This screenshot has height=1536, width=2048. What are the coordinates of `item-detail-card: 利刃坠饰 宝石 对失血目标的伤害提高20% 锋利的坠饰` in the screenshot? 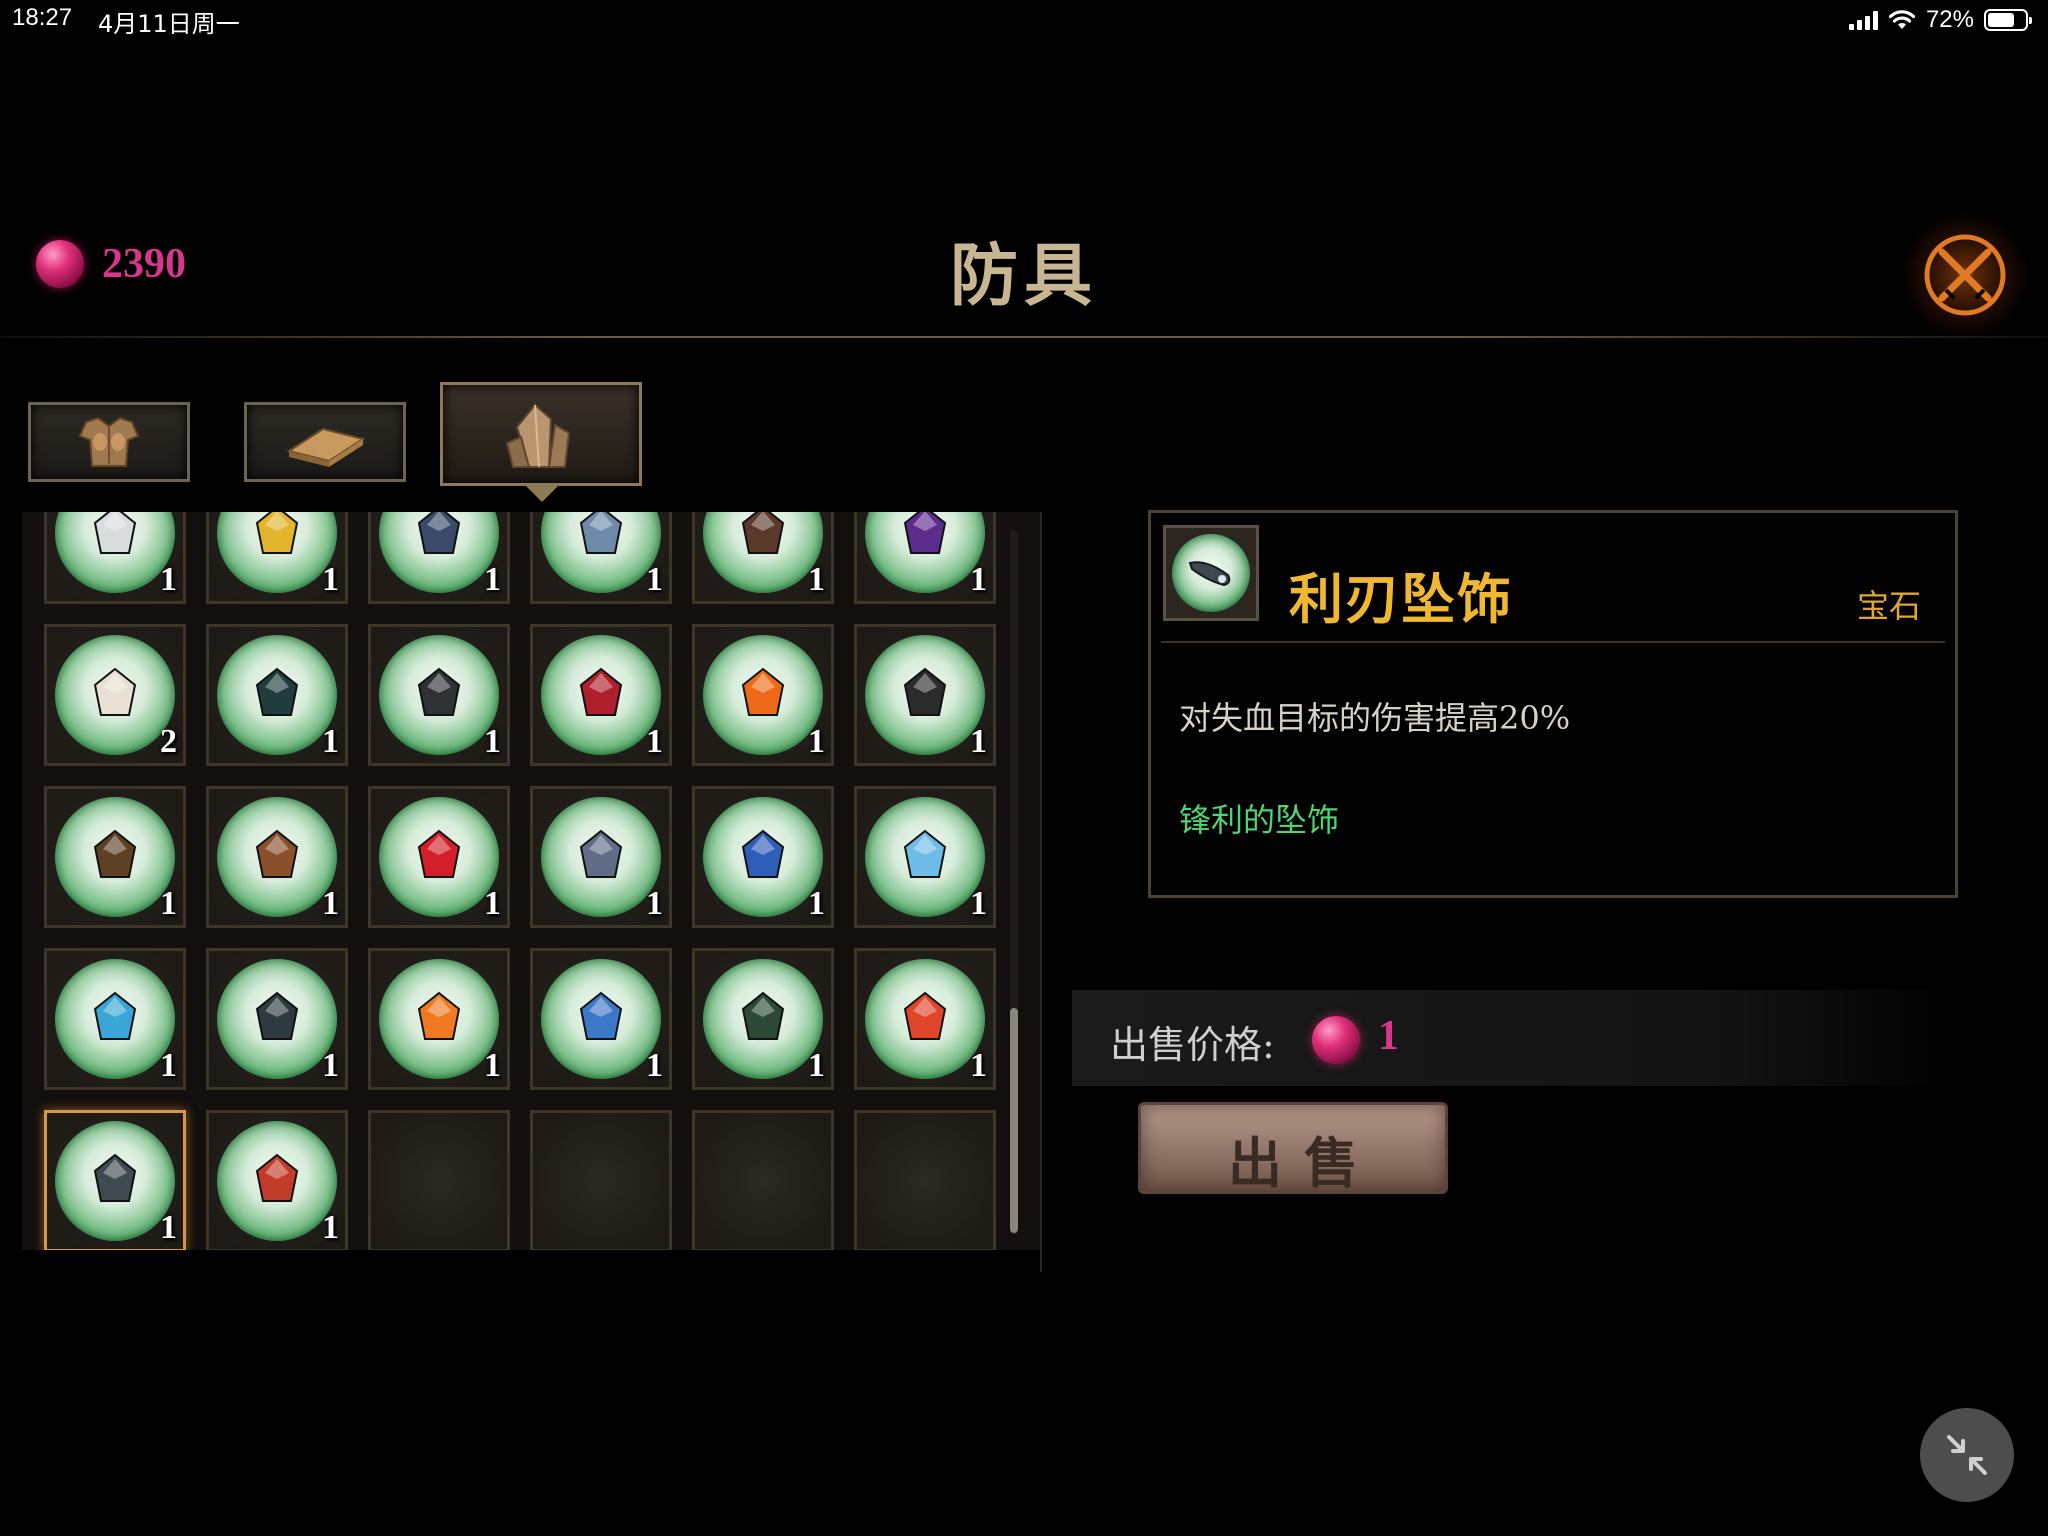 It's located at (1553, 704).